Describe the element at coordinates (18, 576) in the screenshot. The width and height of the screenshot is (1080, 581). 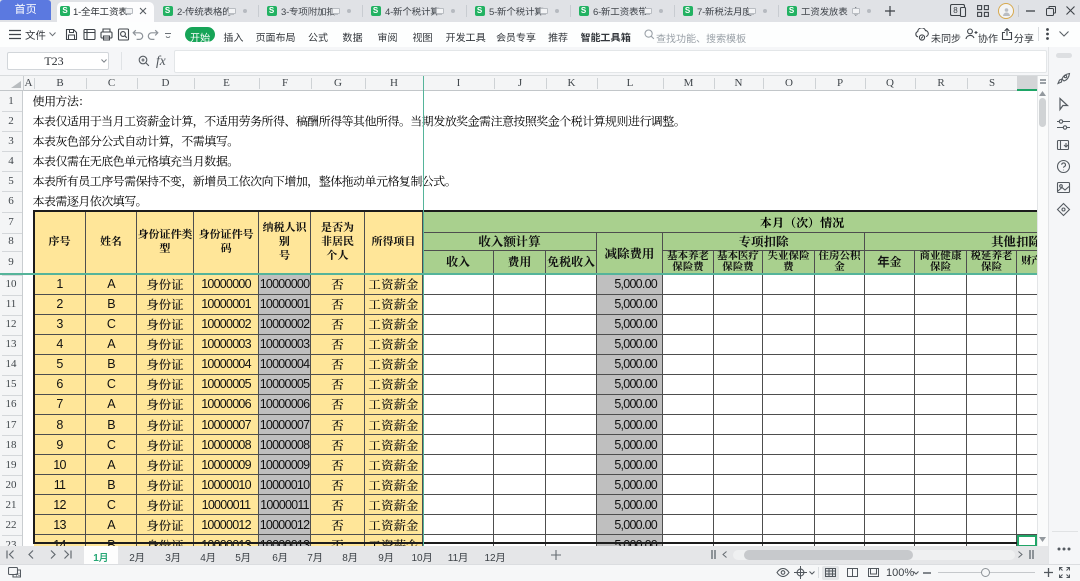
I see `svg-text: JS` at that location.